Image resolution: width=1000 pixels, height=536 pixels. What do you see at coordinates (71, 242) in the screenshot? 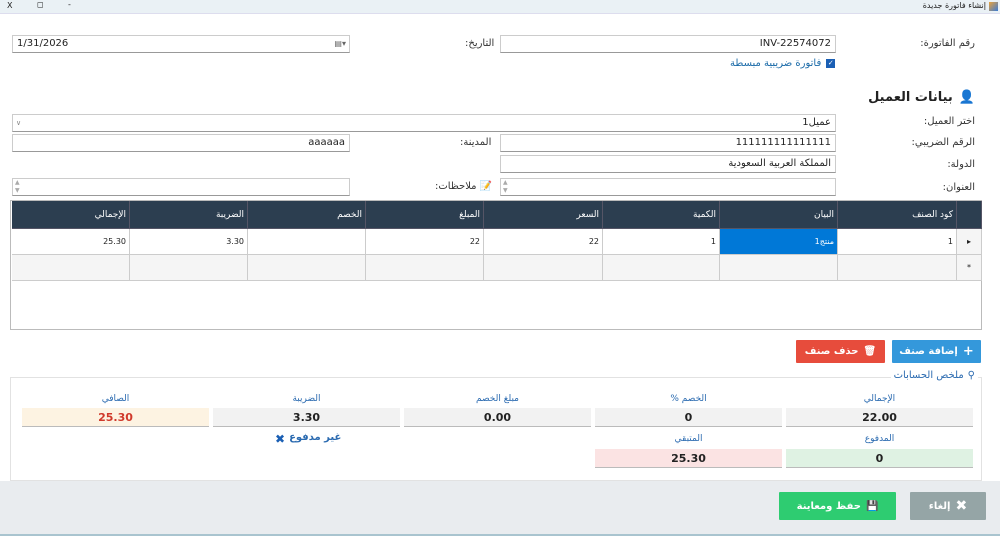
I see `grid-cell: 25.30` at bounding box center [71, 242].